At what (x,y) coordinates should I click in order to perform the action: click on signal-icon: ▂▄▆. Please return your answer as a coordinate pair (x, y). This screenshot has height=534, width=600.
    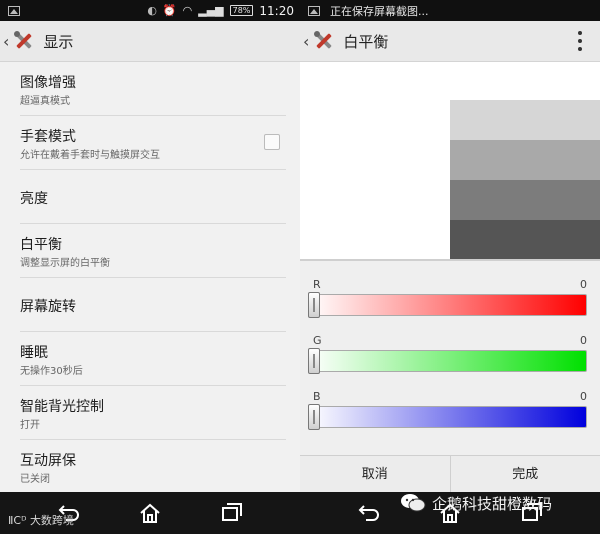
    Looking at the image, I should click on (211, 10).